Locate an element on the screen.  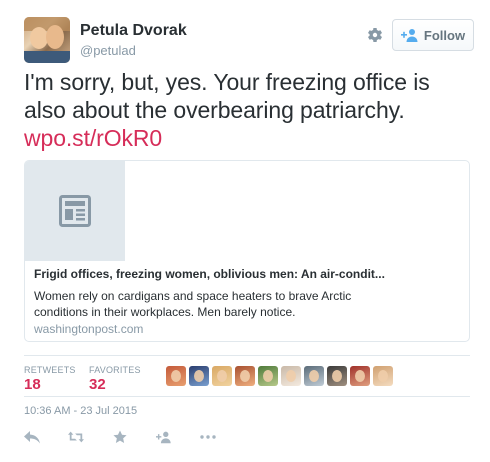
follow-person-icon is located at coordinates (409, 35).